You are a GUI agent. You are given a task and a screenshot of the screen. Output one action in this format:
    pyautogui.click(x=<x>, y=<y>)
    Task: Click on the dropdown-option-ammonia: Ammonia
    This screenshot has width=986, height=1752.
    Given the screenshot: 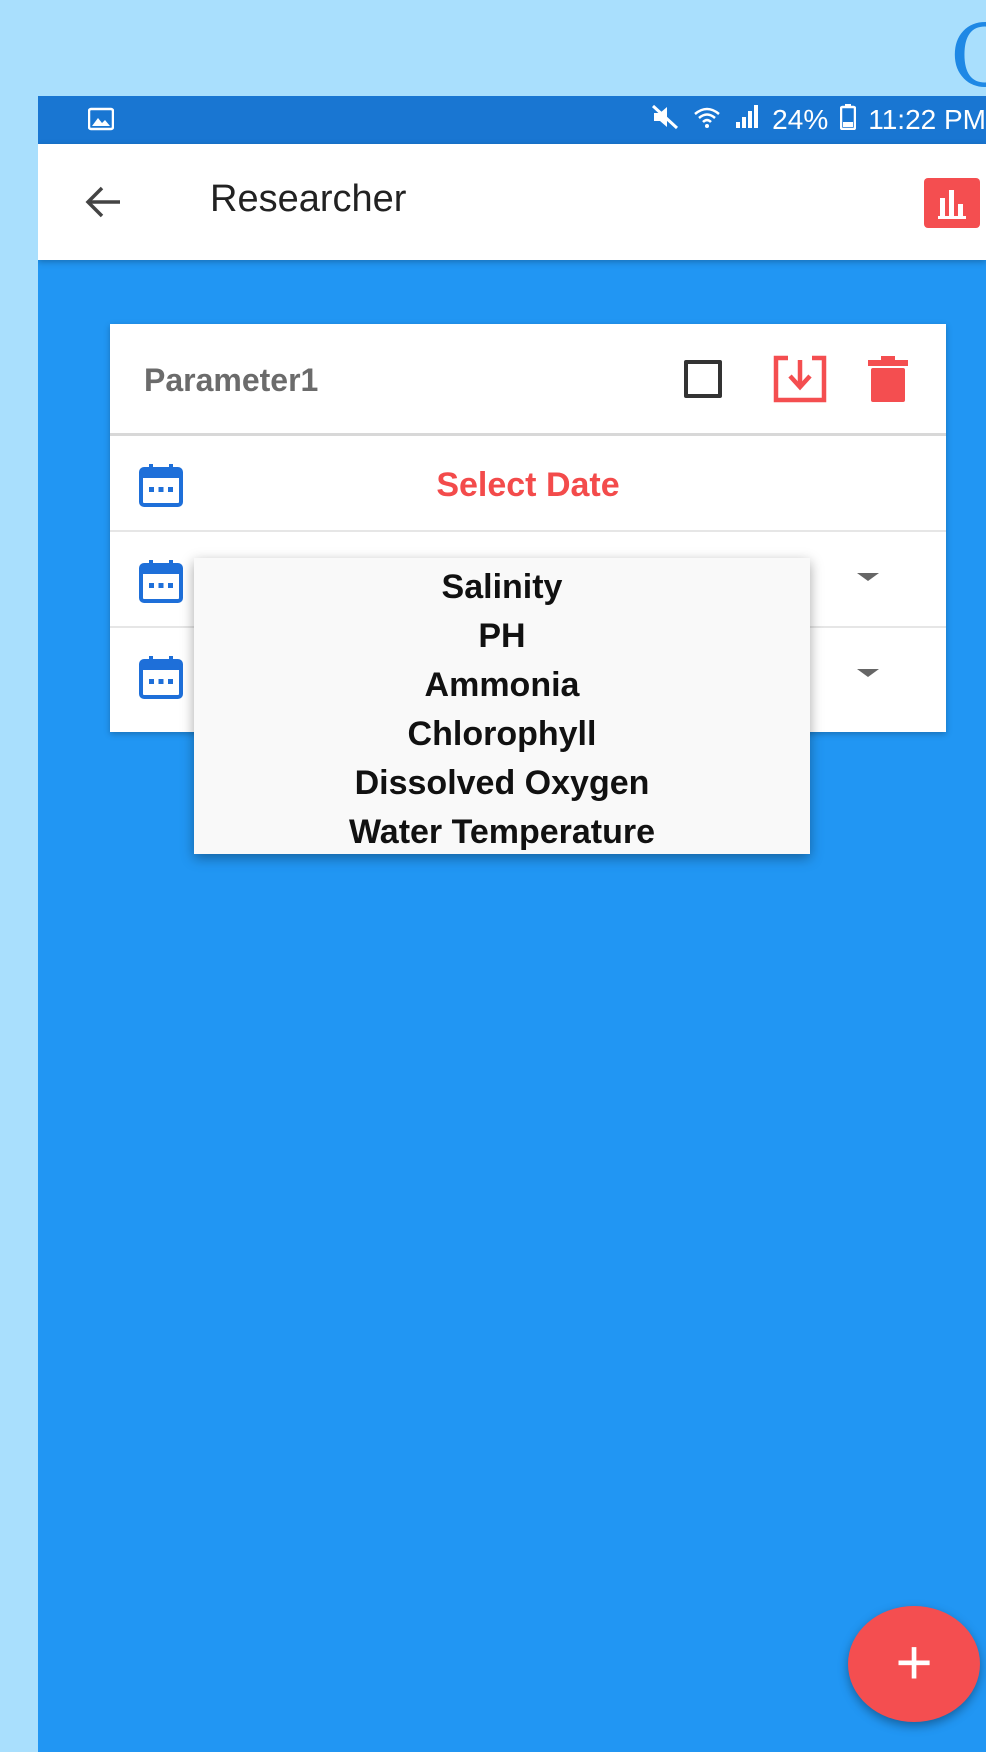 What is the action you would take?
    pyautogui.click(x=502, y=685)
    